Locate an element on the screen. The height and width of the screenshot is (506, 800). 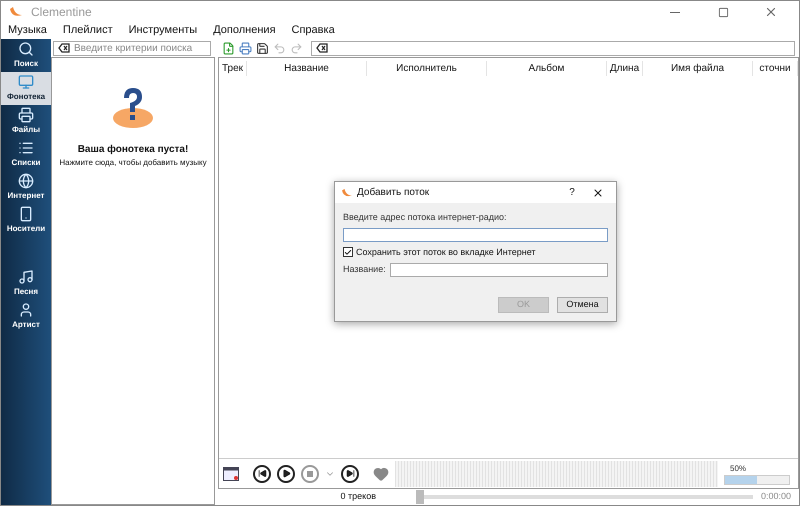
sidebar-tab: Артист is located at coordinates (26, 316).